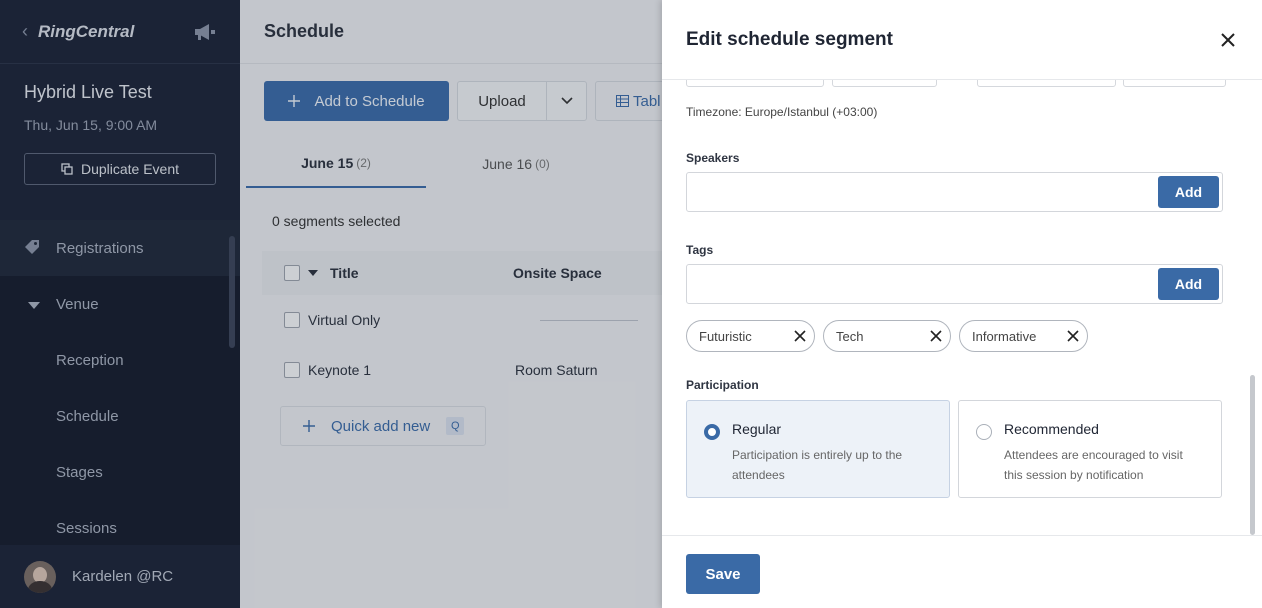 This screenshot has height=608, width=1262. What do you see at coordinates (1252, 455) in the screenshot?
I see `panel-scrollbar` at bounding box center [1252, 455].